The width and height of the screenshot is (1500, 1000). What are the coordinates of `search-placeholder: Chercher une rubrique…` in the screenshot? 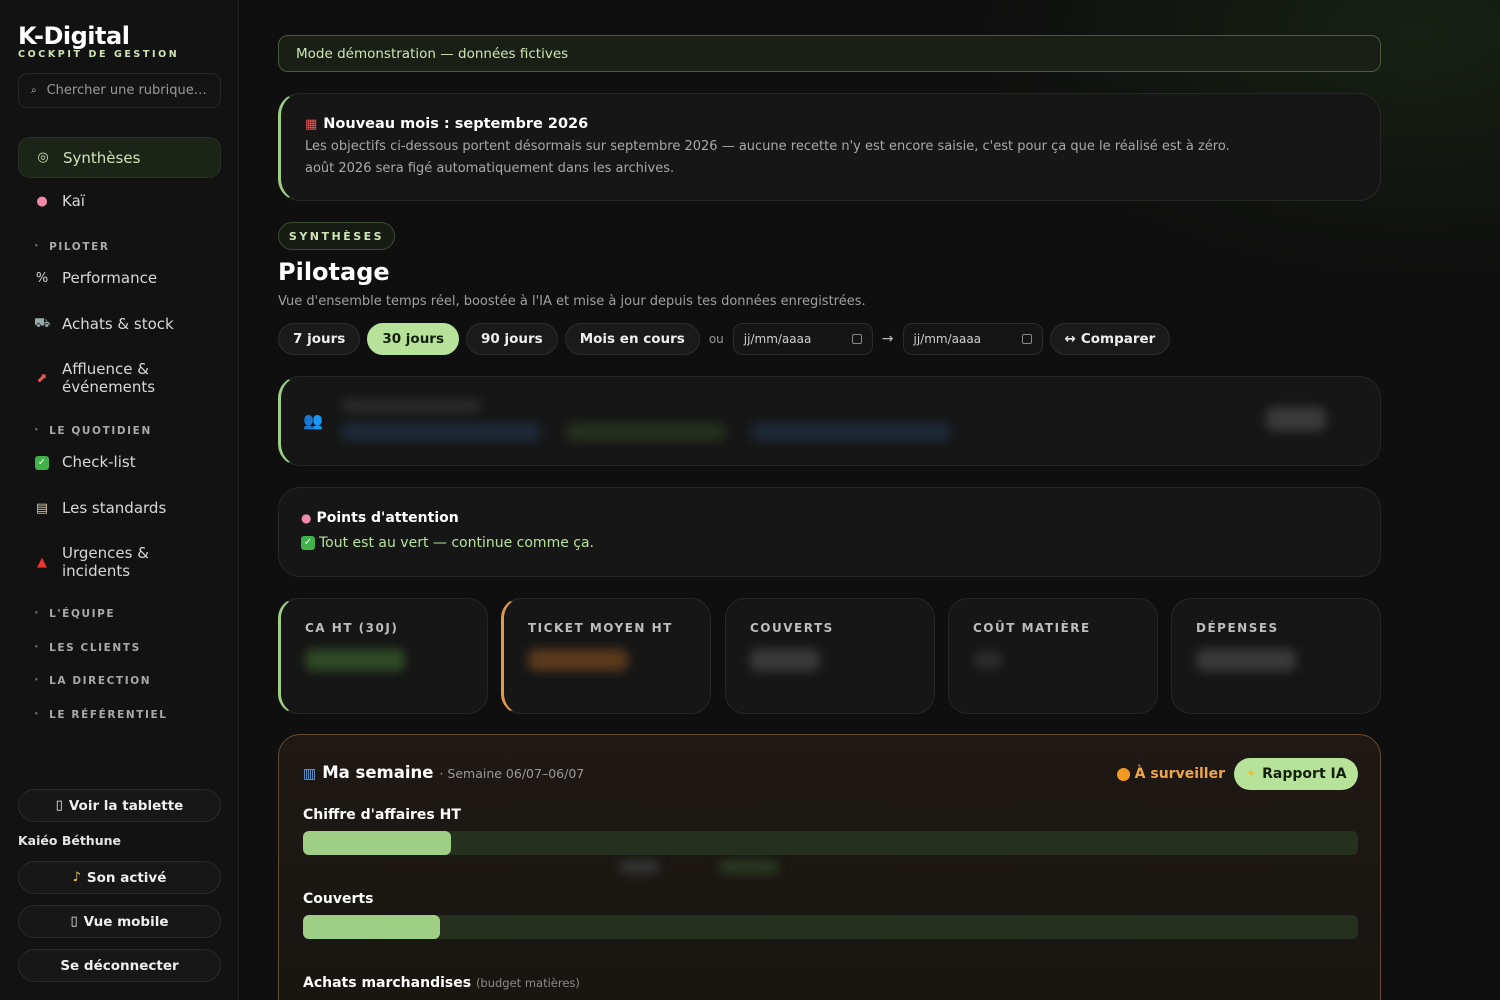 It's located at (126, 90).